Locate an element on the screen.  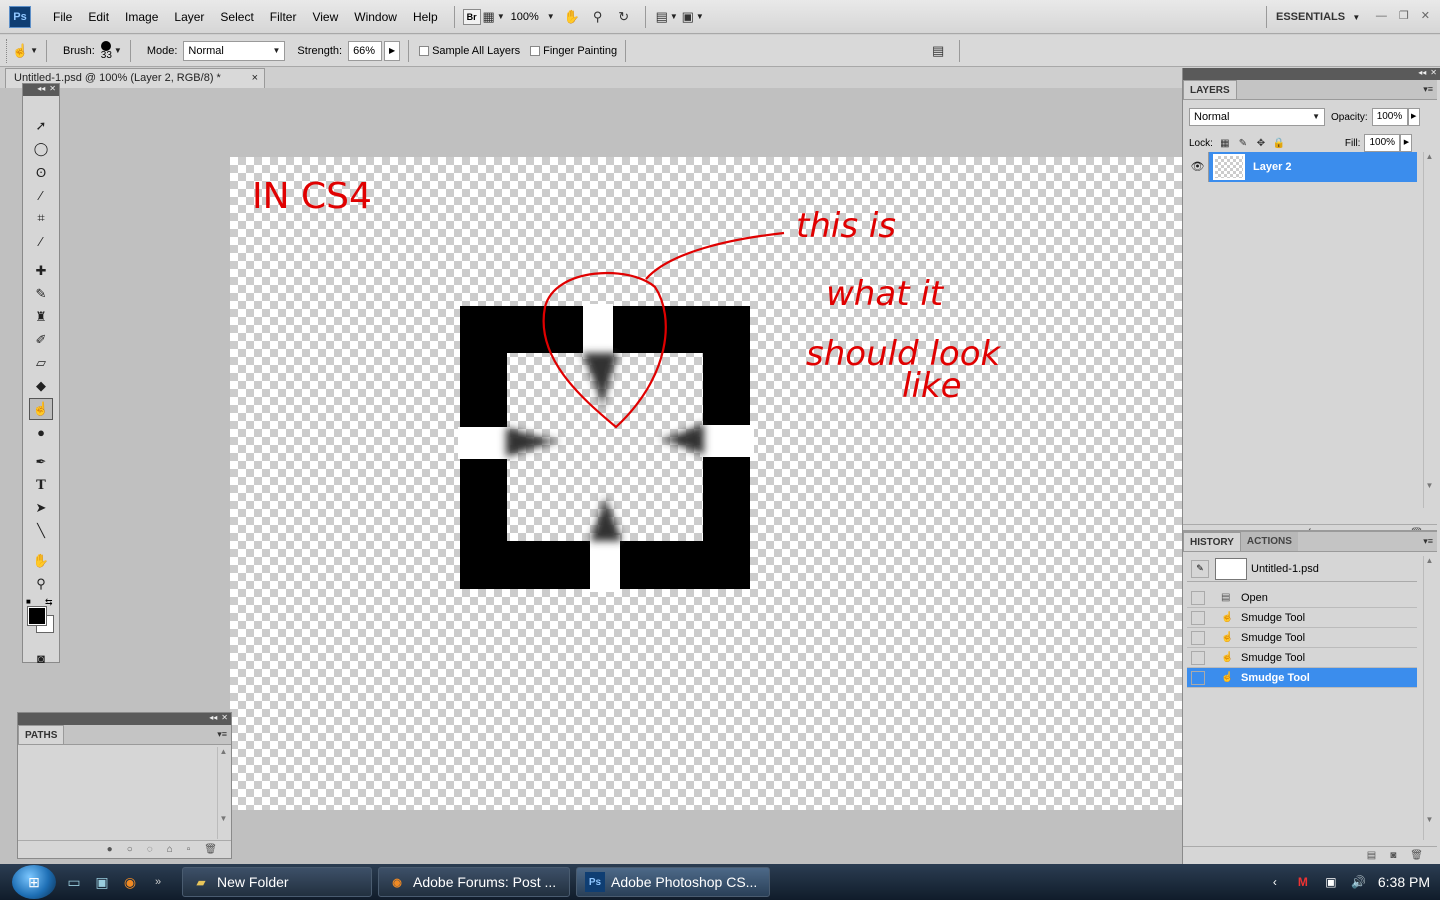
volume-icon: 🔊 is located at coordinates (1359, 882).